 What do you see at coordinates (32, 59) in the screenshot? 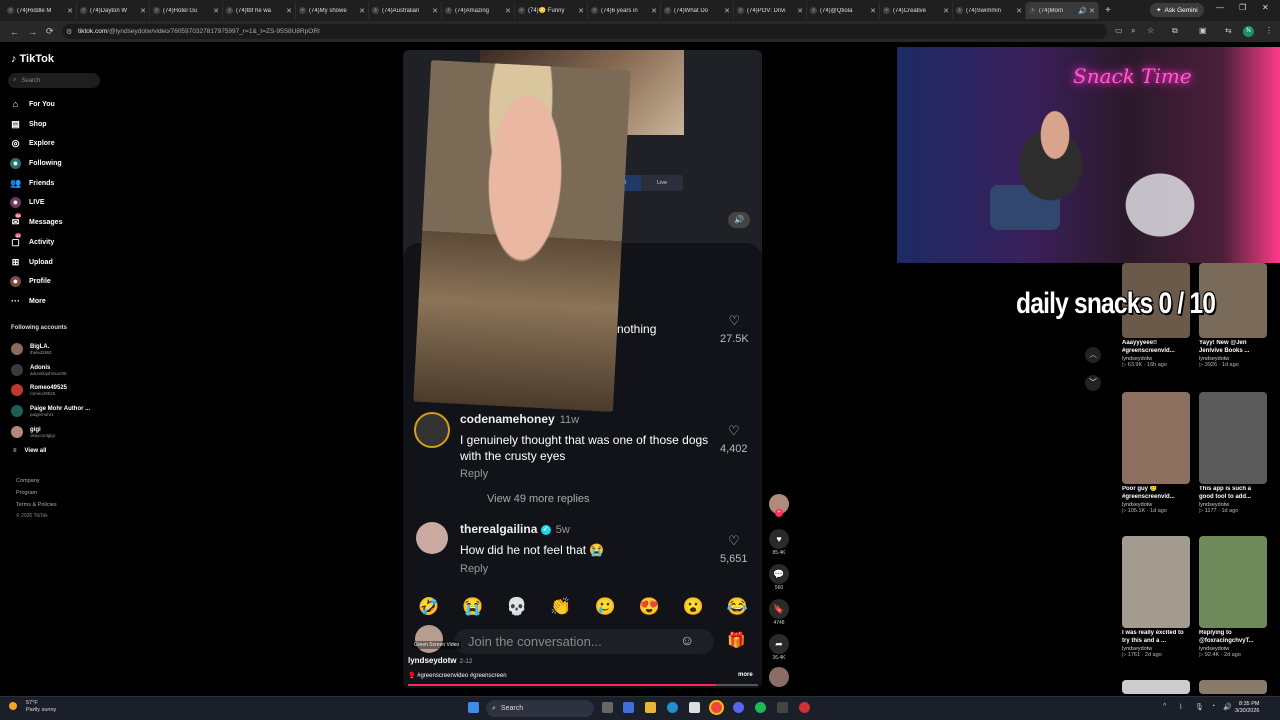
I see `tiktok-logo: ♪ TikTok` at bounding box center [32, 59].